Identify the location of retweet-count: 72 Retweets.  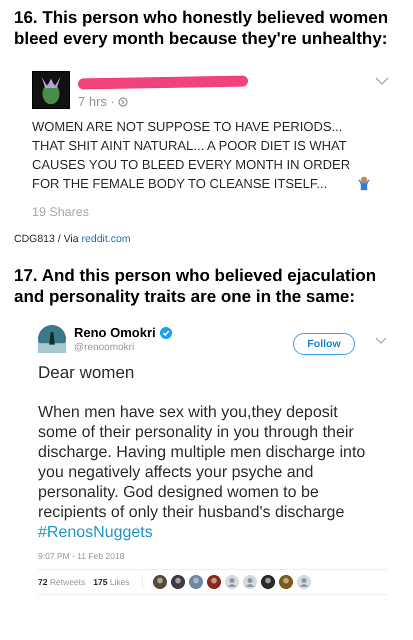
(62, 582).